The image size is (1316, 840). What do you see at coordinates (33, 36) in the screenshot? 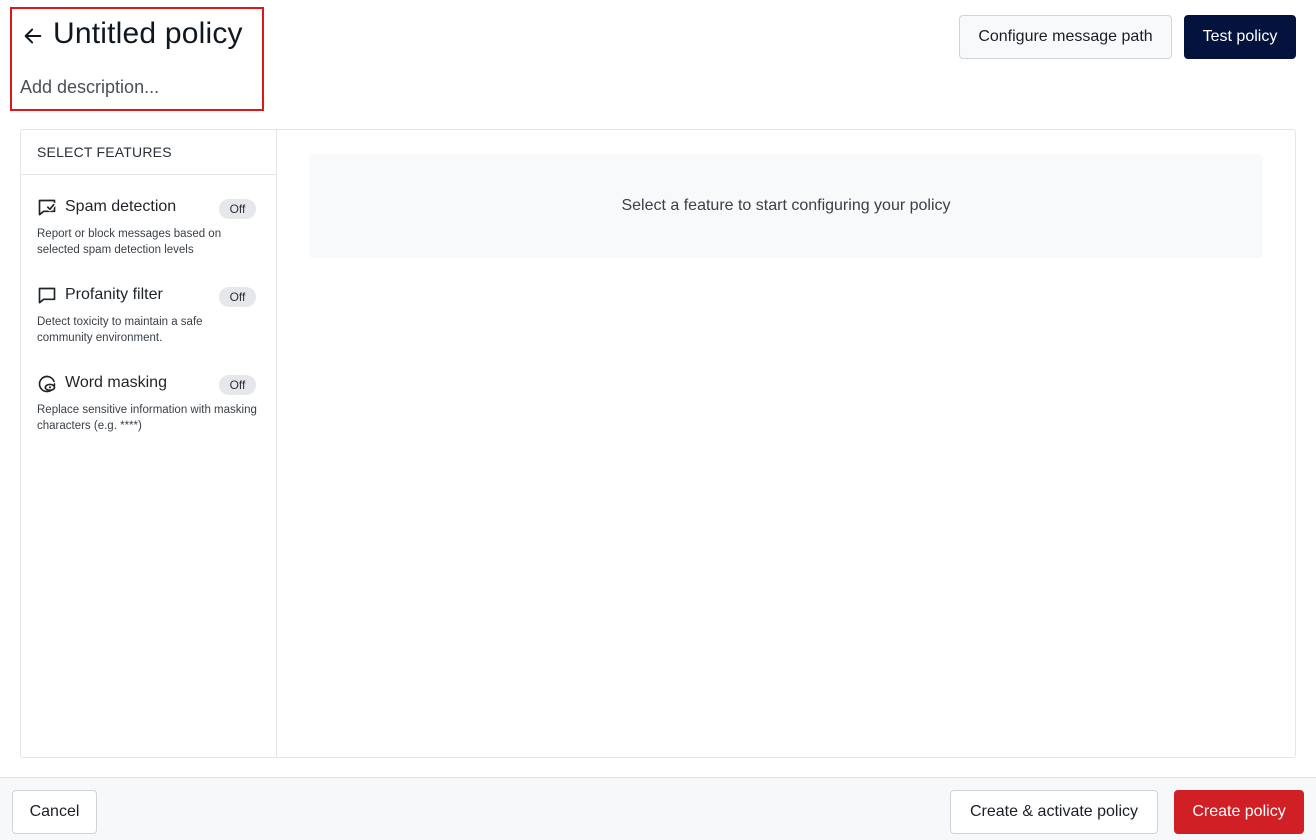
I see `arrow-left-icon` at bounding box center [33, 36].